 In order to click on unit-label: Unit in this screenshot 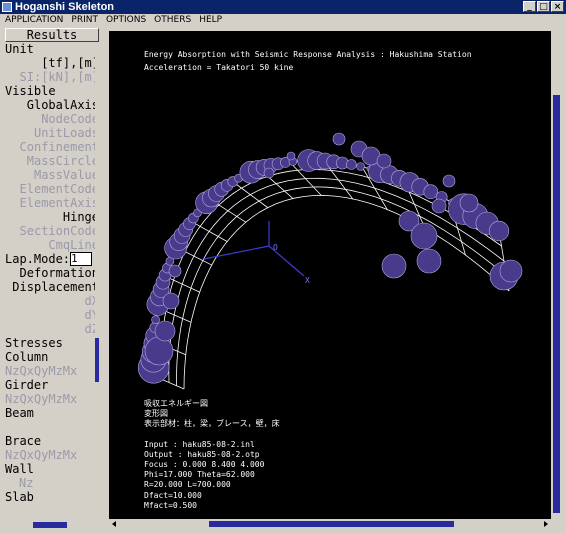, I will do `click(19, 49)`.